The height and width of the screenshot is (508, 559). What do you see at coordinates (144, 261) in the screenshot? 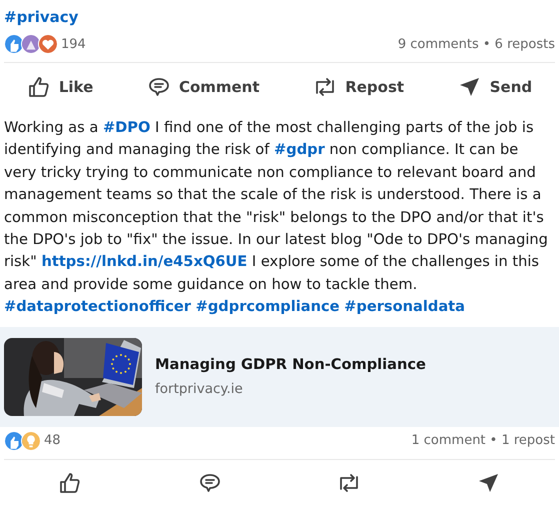
I see `url-link: https://lnkd.in/e45xQ6UE` at bounding box center [144, 261].